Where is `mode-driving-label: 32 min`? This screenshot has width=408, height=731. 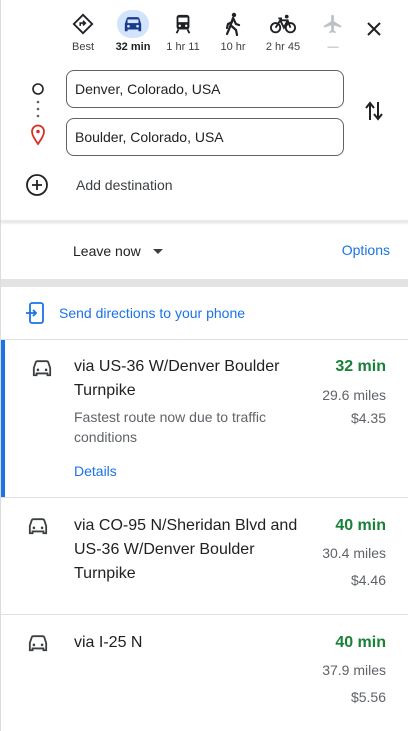 mode-driving-label: 32 min is located at coordinates (133, 47).